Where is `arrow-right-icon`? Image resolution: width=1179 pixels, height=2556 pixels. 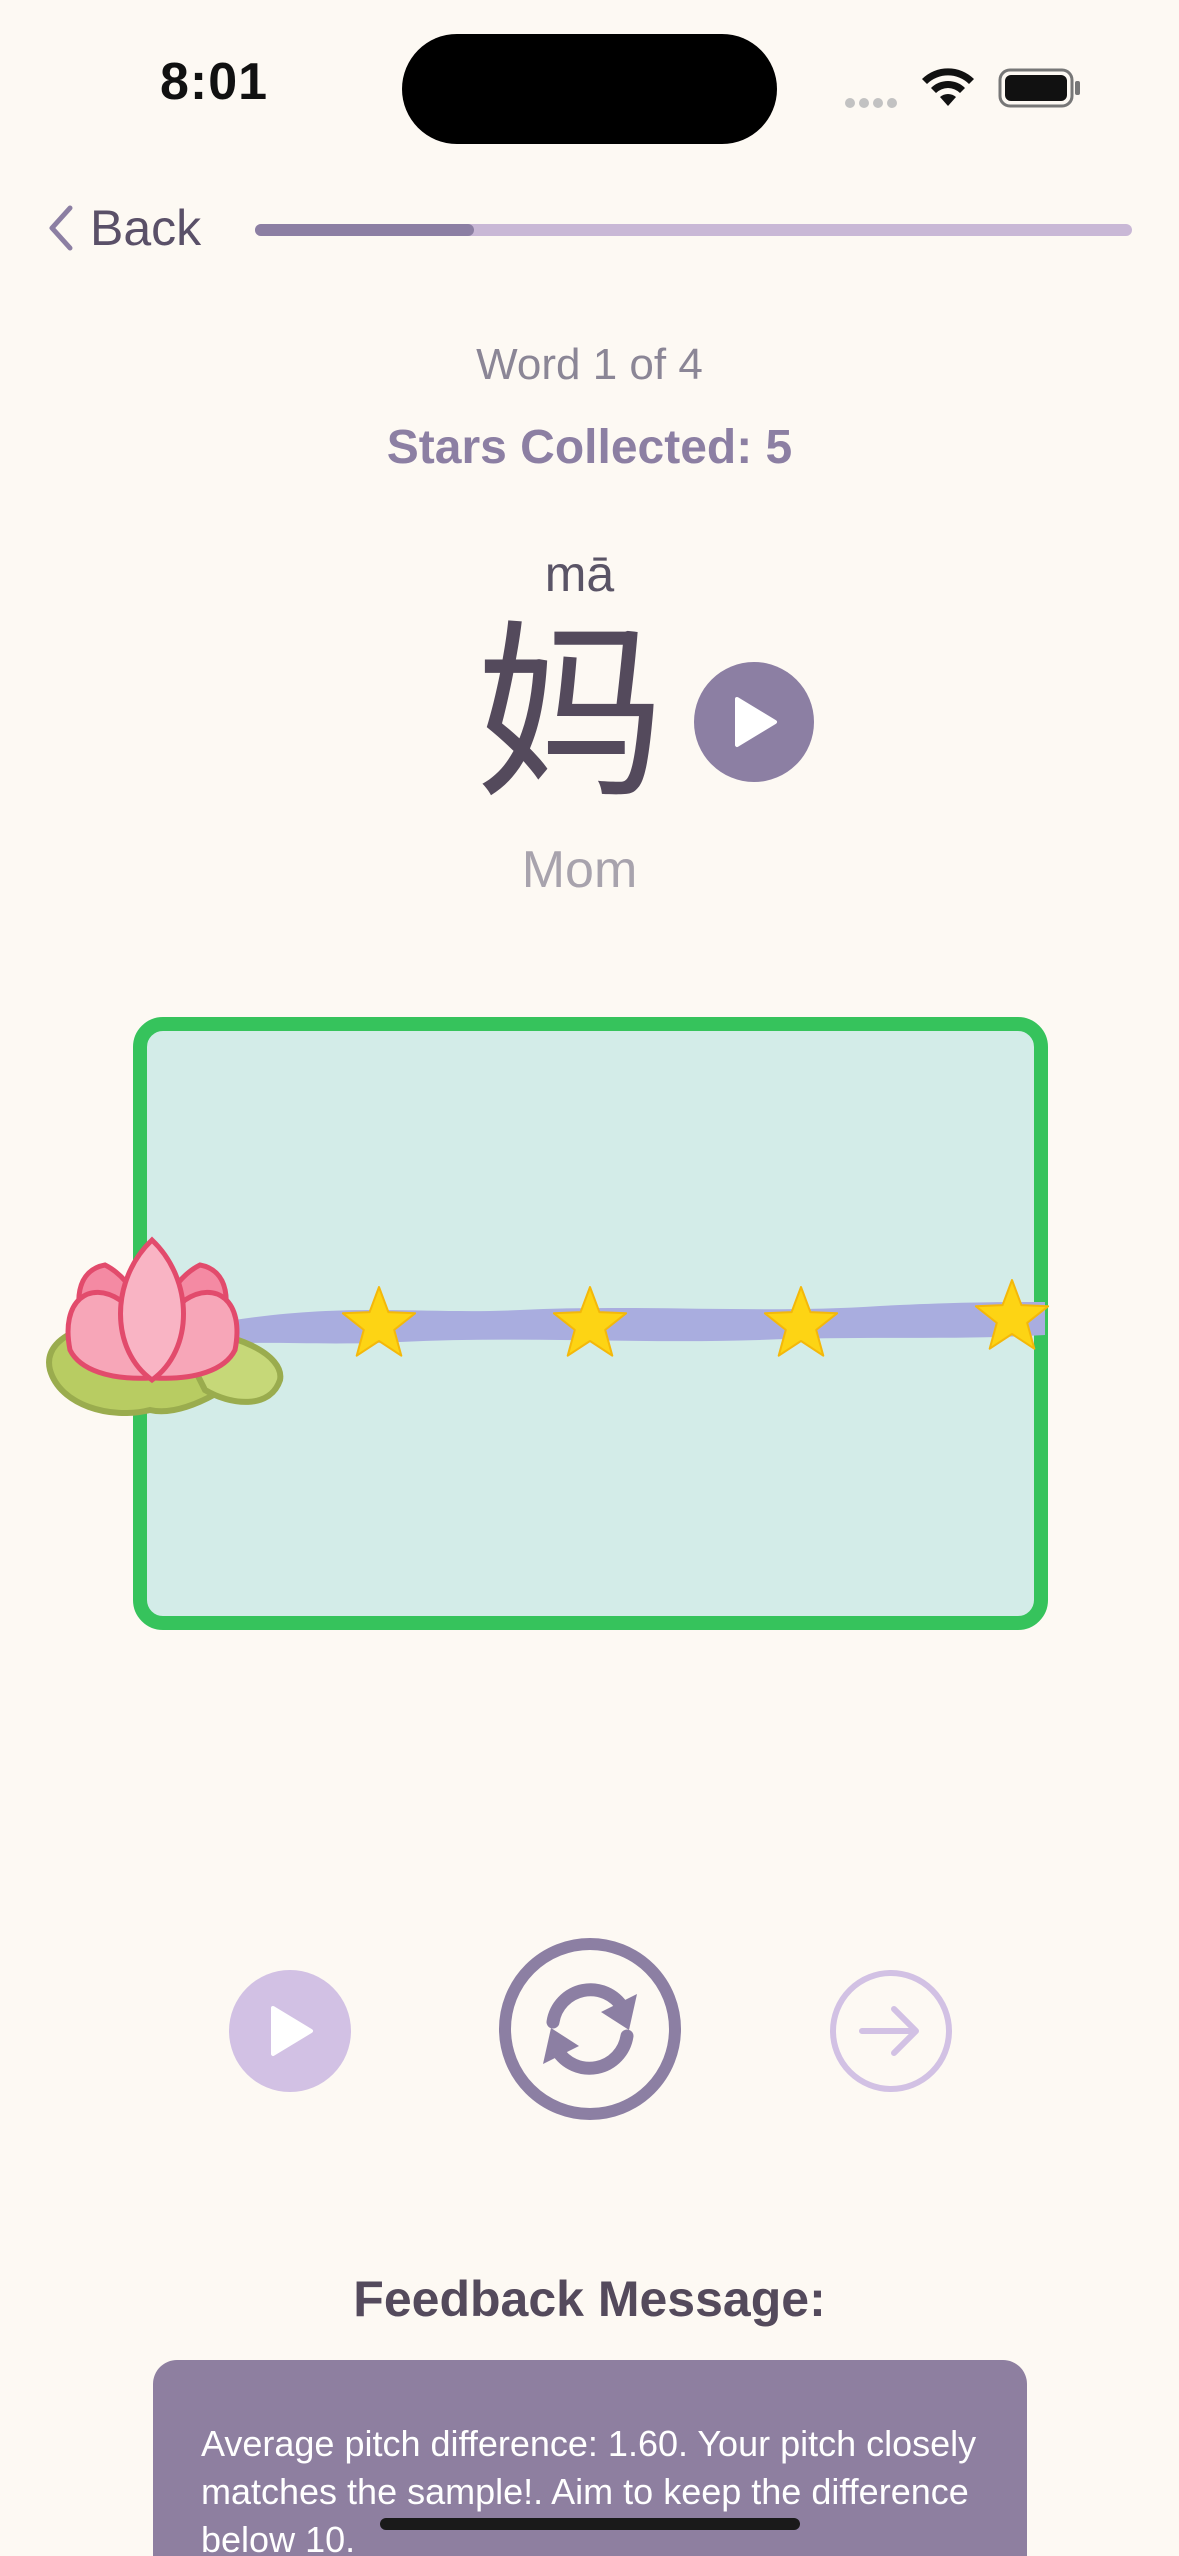 arrow-right-icon is located at coordinates (889, 2031).